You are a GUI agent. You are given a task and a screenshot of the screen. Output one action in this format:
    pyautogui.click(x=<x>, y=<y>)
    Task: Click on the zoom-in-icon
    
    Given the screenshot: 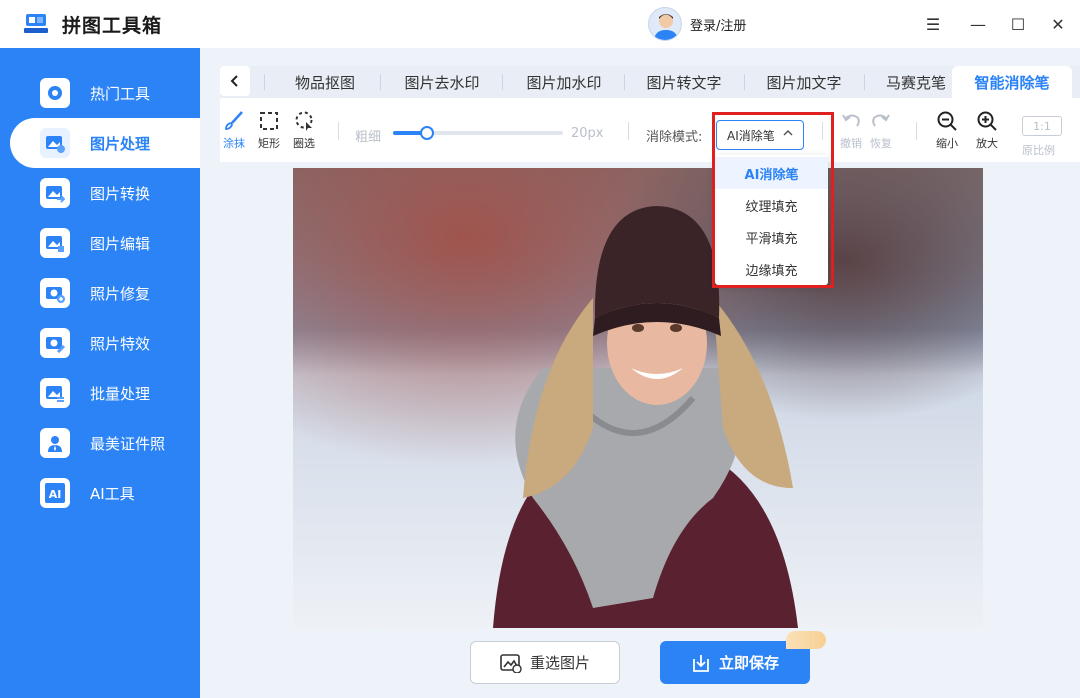 What is the action you would take?
    pyautogui.click(x=987, y=121)
    